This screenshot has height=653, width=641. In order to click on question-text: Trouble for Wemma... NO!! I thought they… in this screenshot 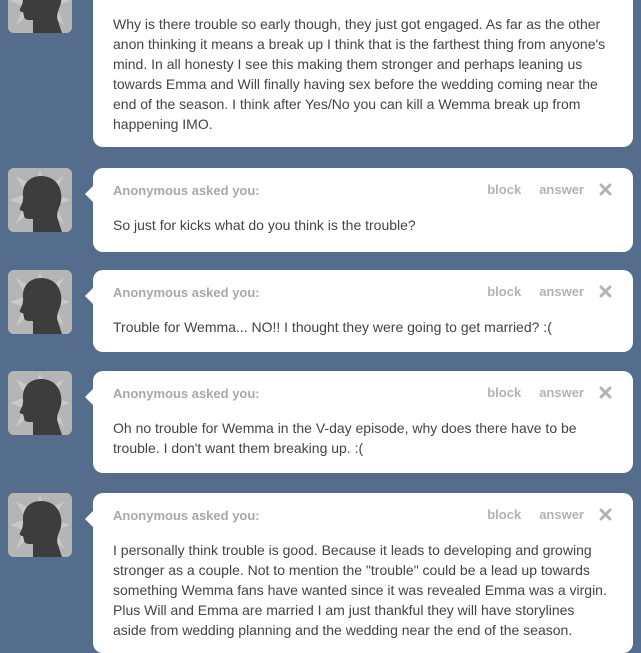, I will do `click(332, 327)`.